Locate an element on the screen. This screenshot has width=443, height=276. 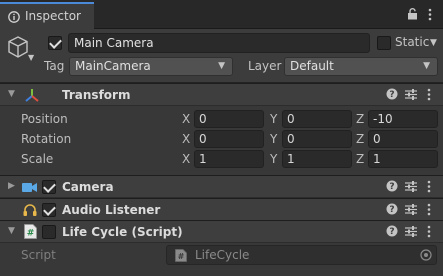
tab-label: Inspector is located at coordinates (53, 16).